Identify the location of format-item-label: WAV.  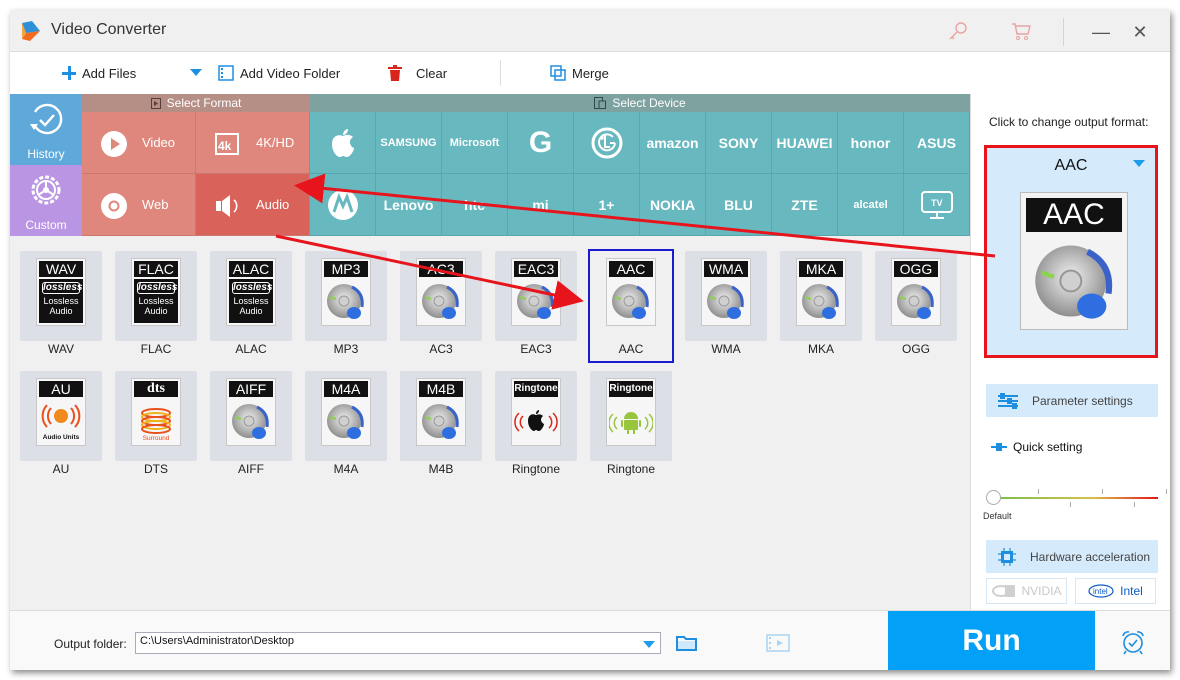
(61, 349).